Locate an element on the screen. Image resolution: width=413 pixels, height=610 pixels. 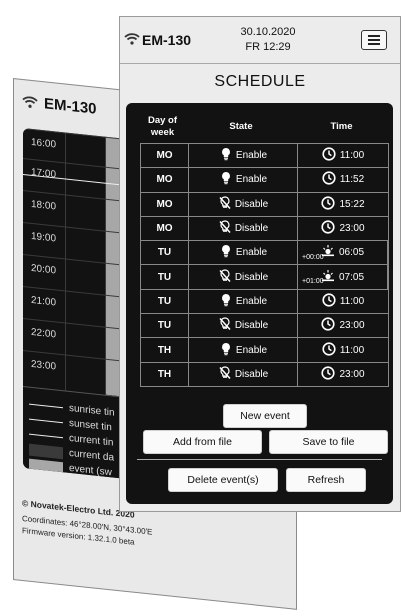
device-title: EM-130 is located at coordinates (167, 40).